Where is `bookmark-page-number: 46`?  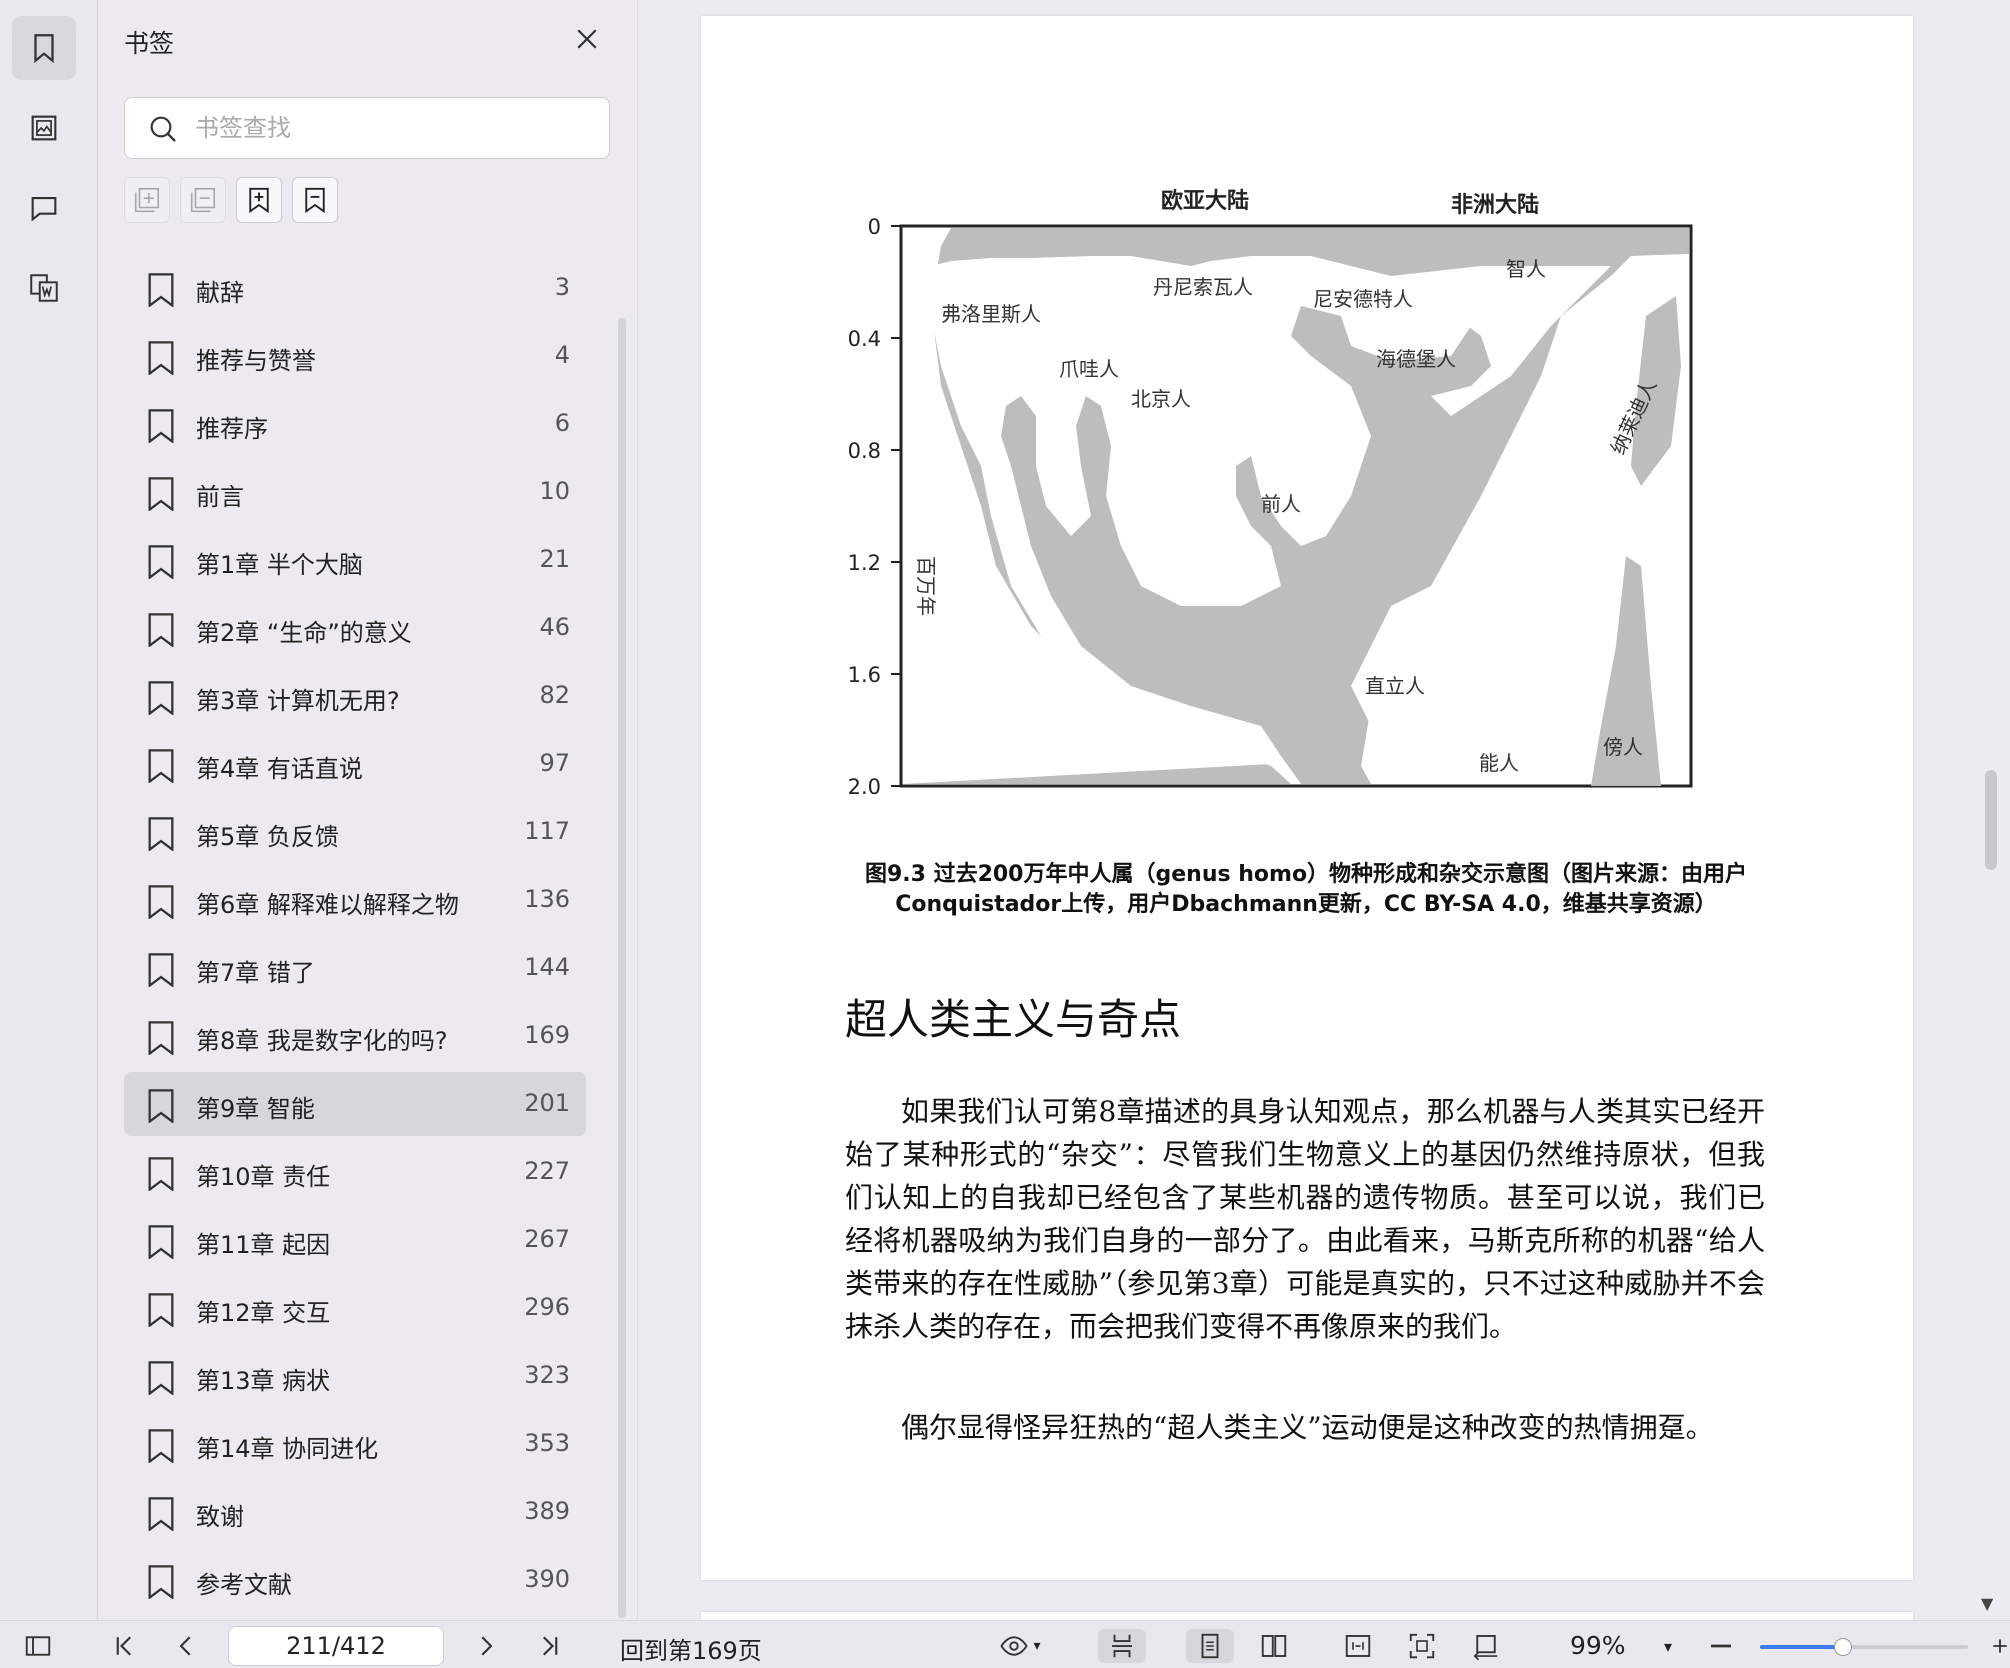
bookmark-page-number: 46 is located at coordinates (554, 627).